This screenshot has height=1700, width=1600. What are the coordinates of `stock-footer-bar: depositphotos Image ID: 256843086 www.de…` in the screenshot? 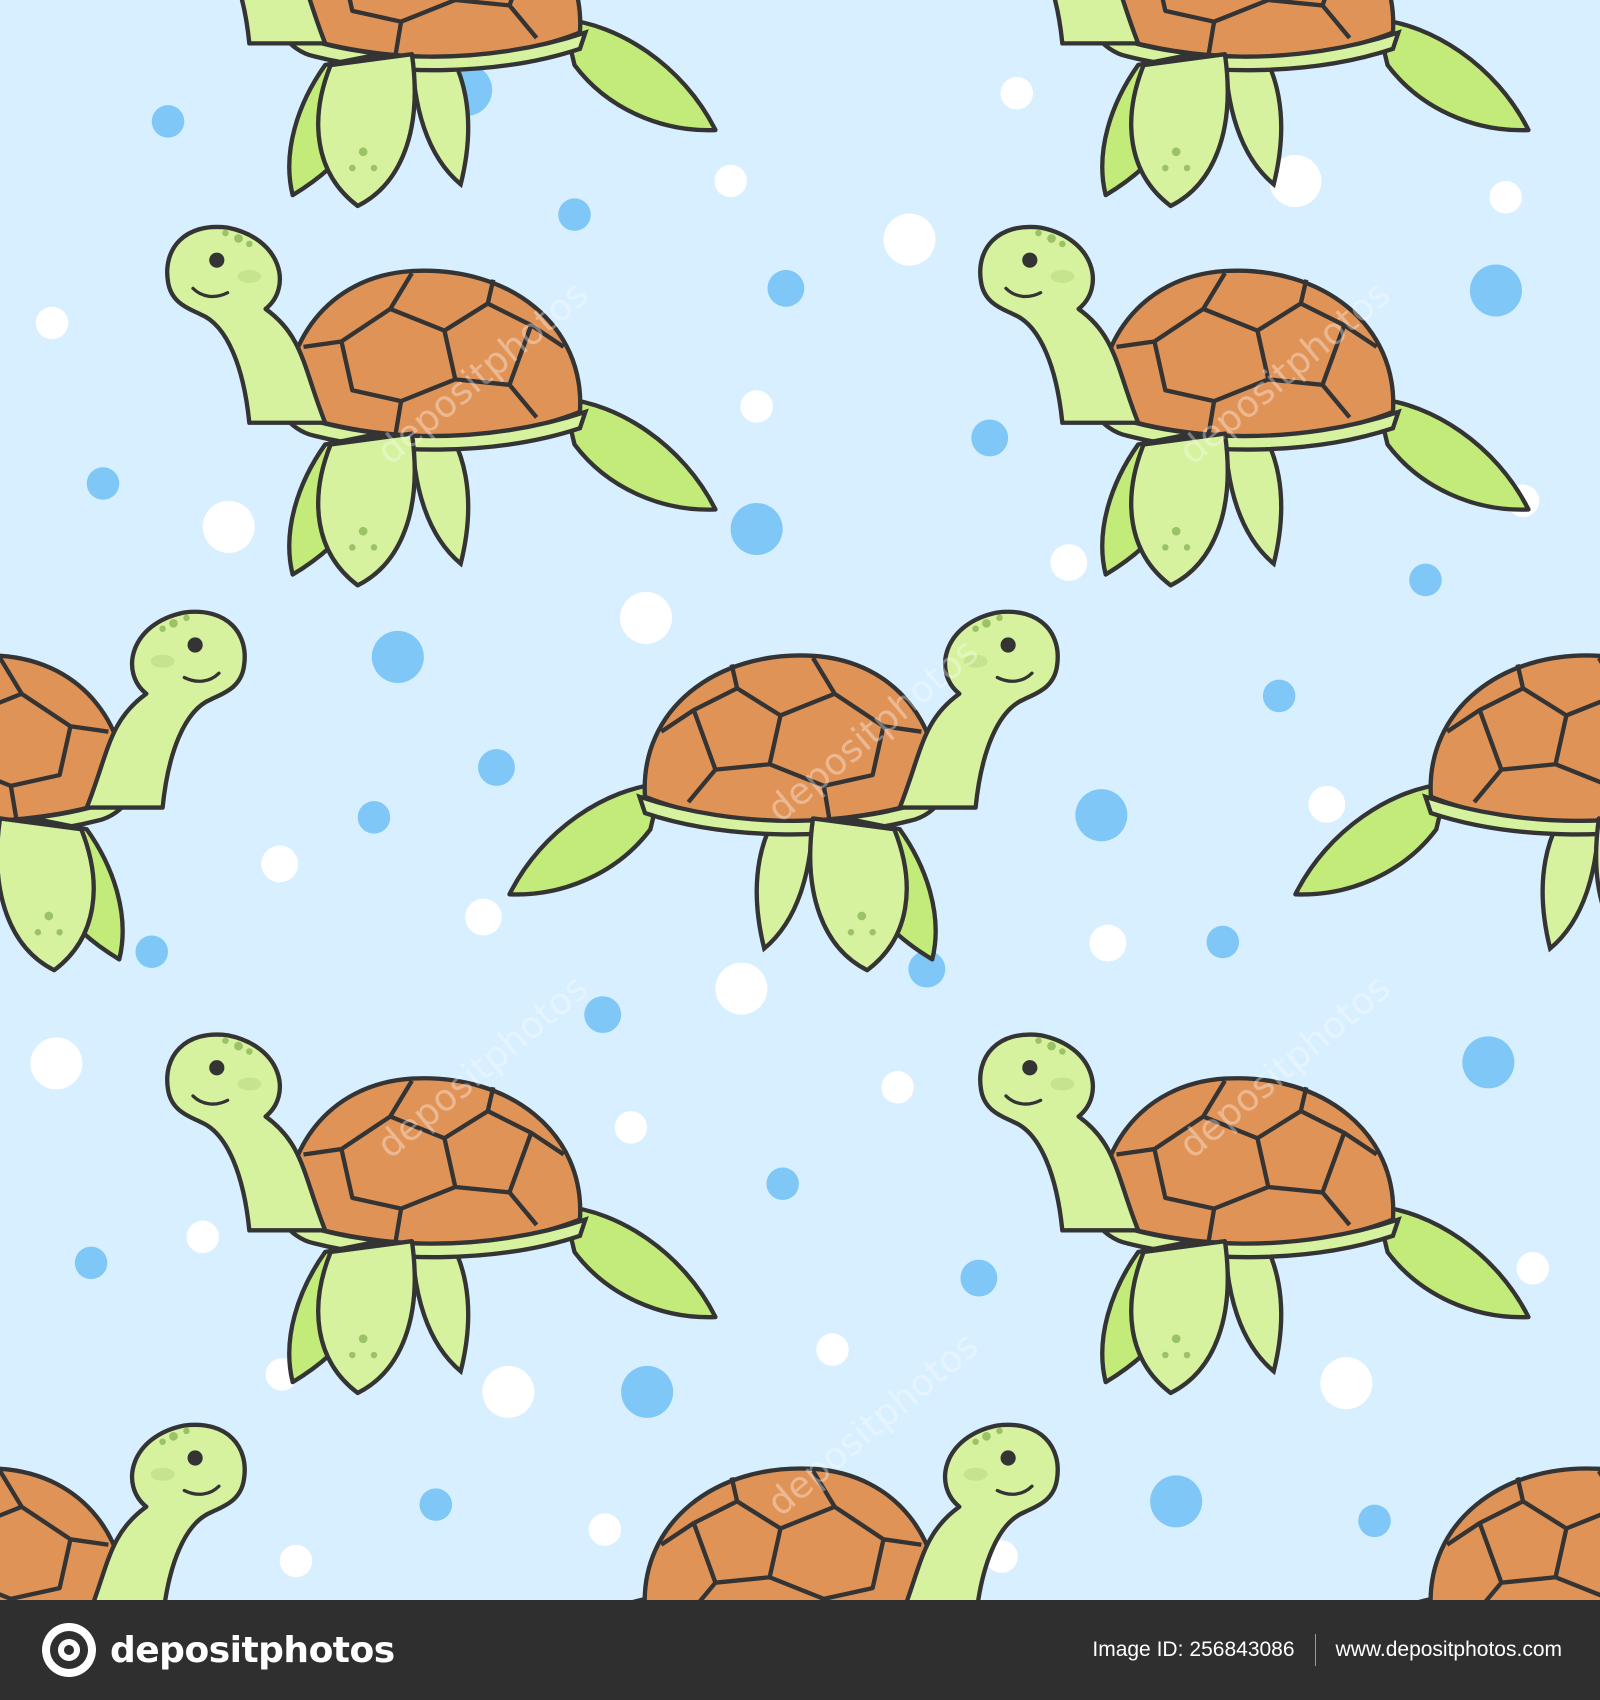 It's located at (800, 1650).